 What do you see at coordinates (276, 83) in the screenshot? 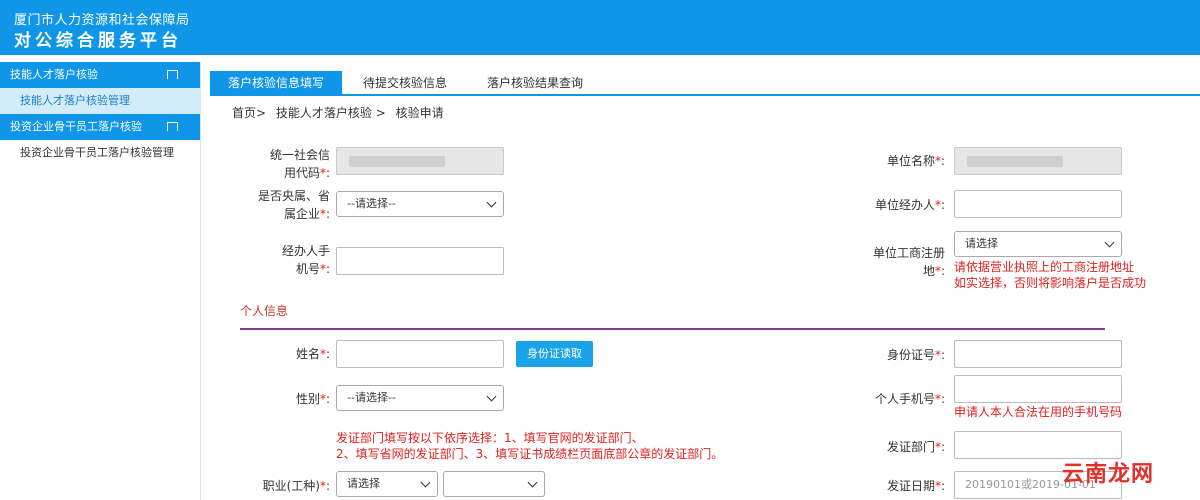
I see `tab-fill-info: 落户核验信息填写` at bounding box center [276, 83].